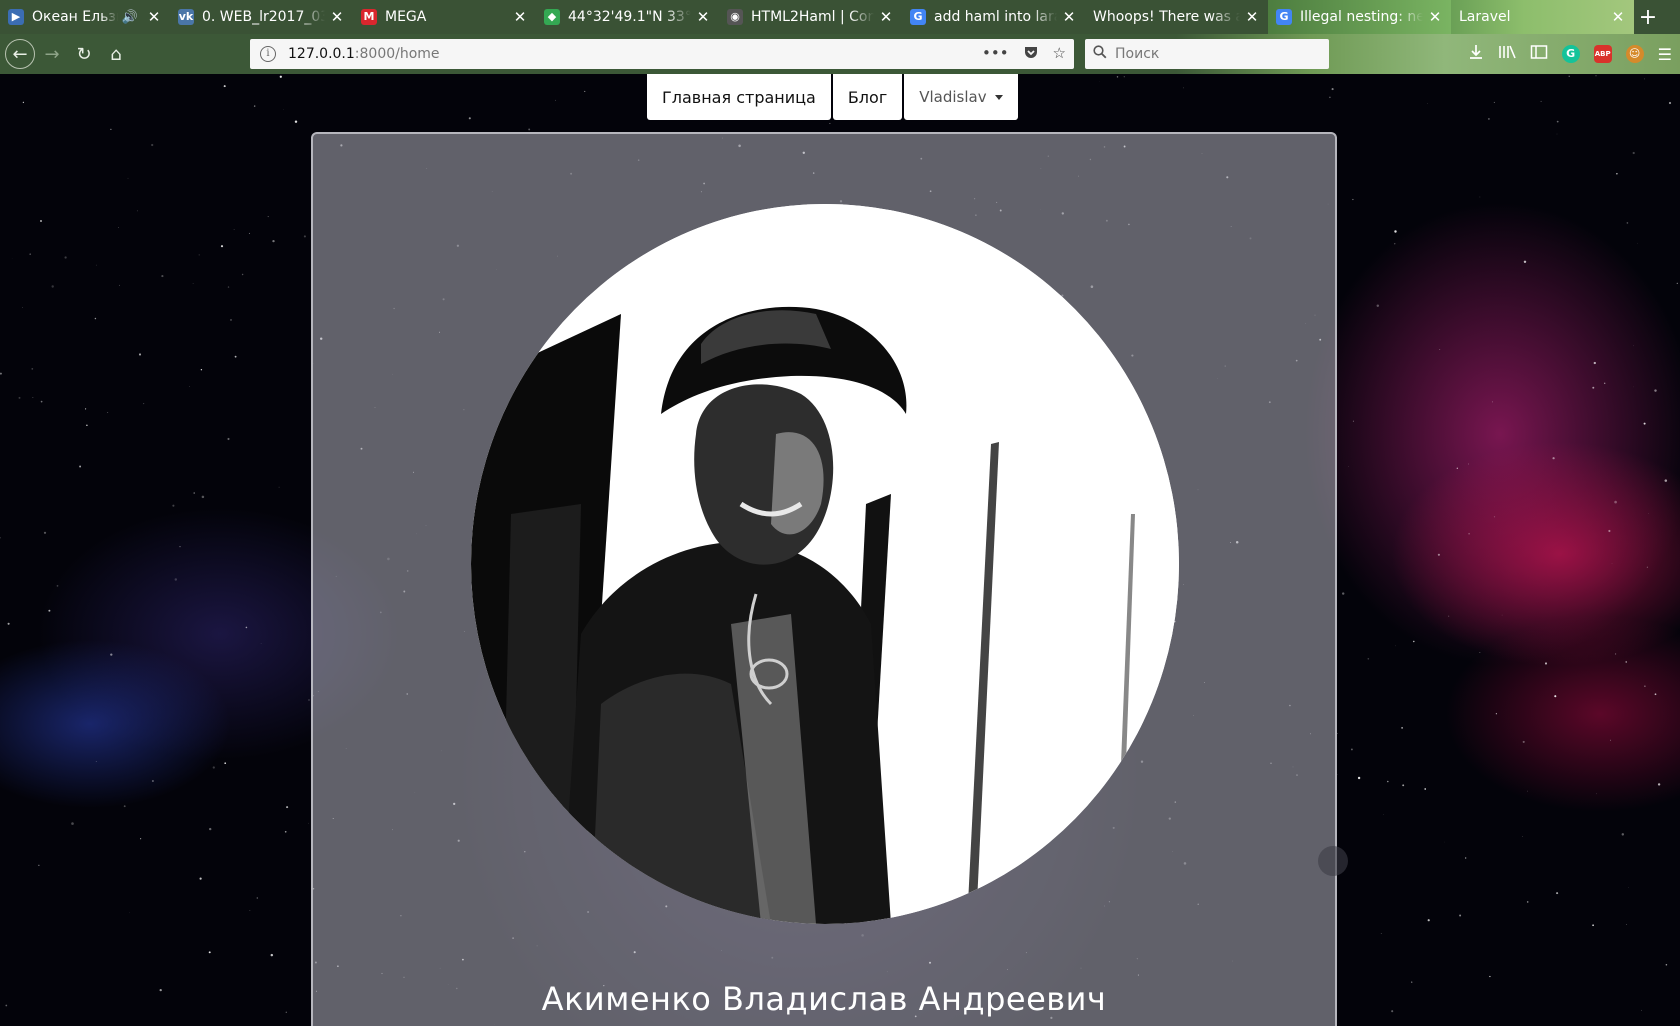 The width and height of the screenshot is (1680, 1026). I want to click on sidebar-icon, so click(1539, 54).